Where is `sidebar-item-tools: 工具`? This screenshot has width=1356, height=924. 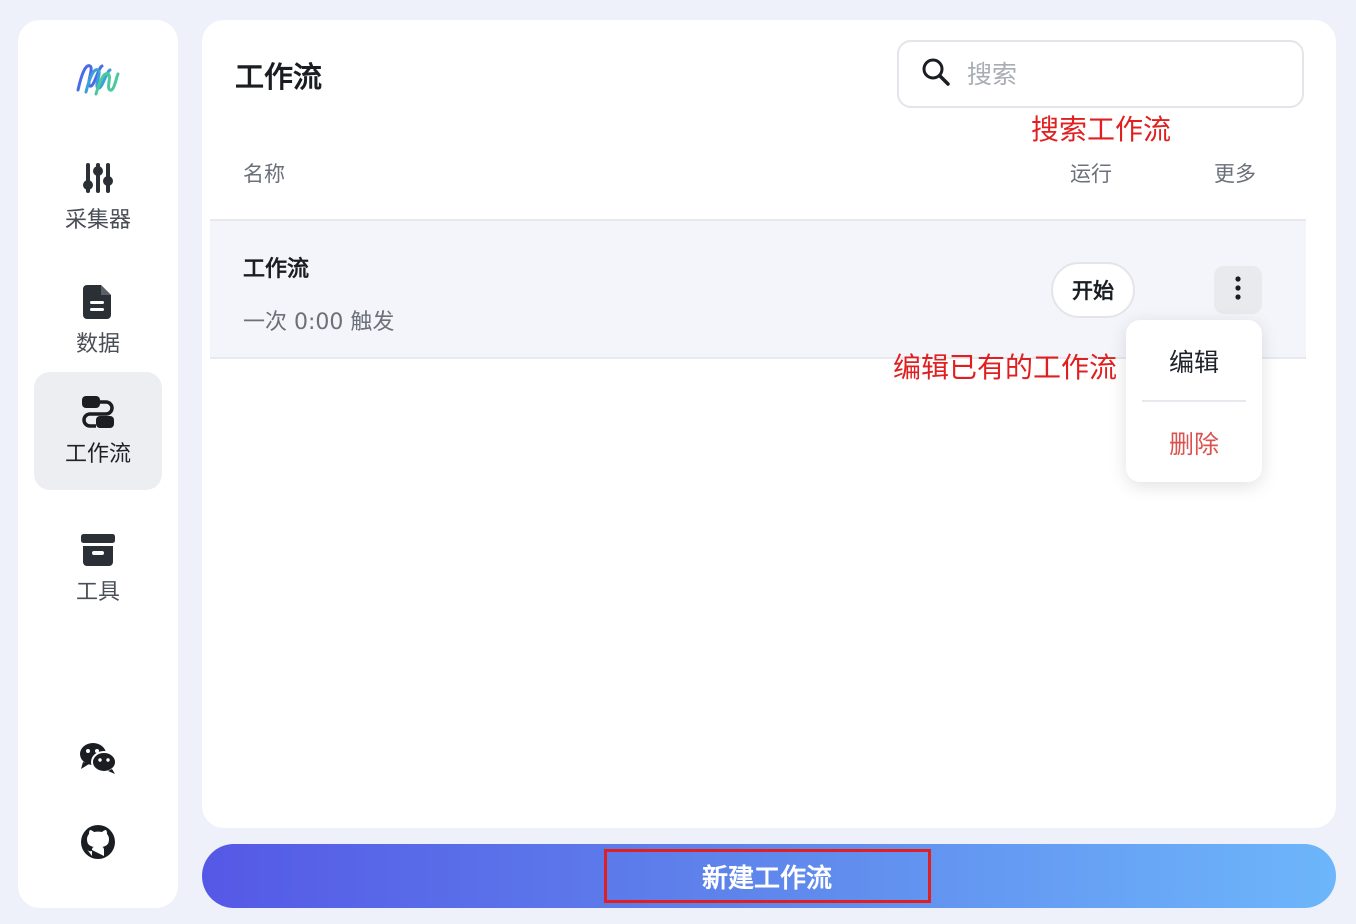
sidebar-item-tools: 工具 is located at coordinates (98, 569).